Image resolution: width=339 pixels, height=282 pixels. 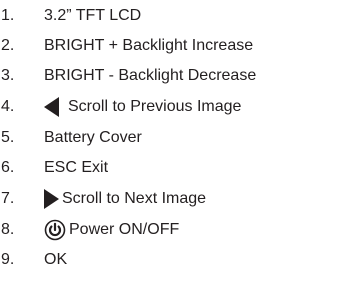 I want to click on item-number: 3., so click(x=8, y=75).